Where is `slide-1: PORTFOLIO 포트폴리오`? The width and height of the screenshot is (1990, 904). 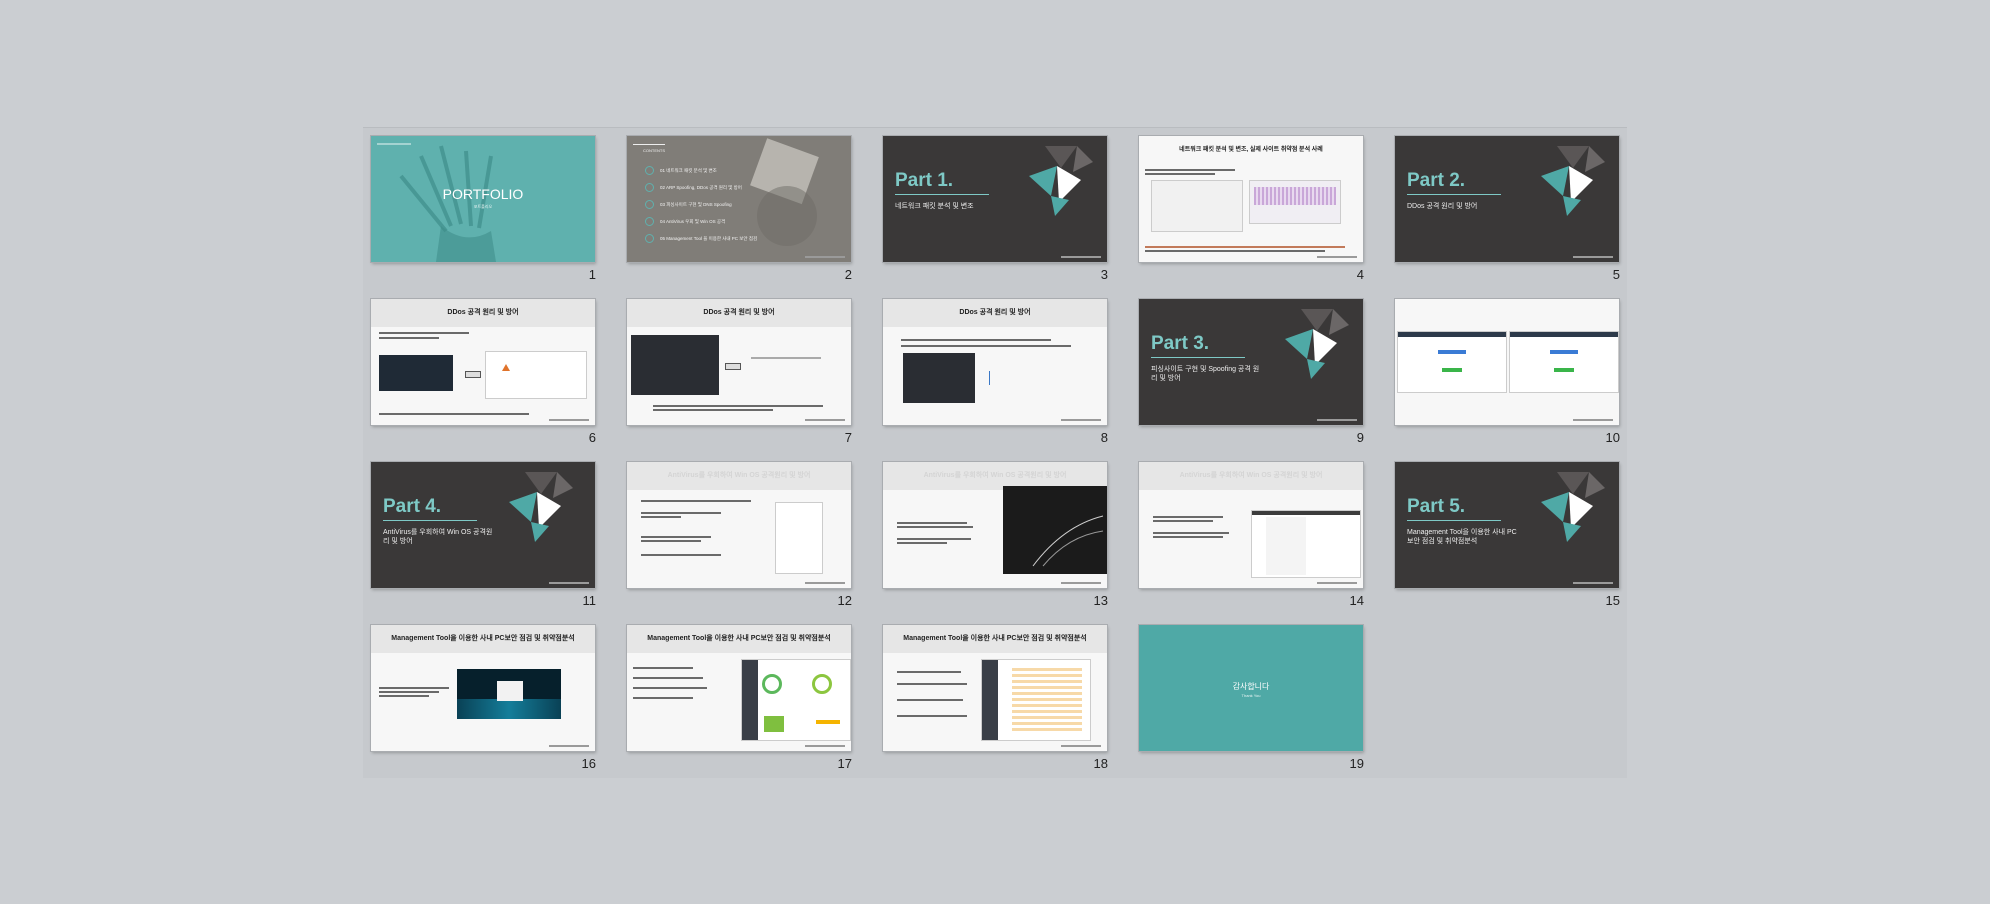 slide-1: PORTFOLIO 포트폴리오 is located at coordinates (483, 199).